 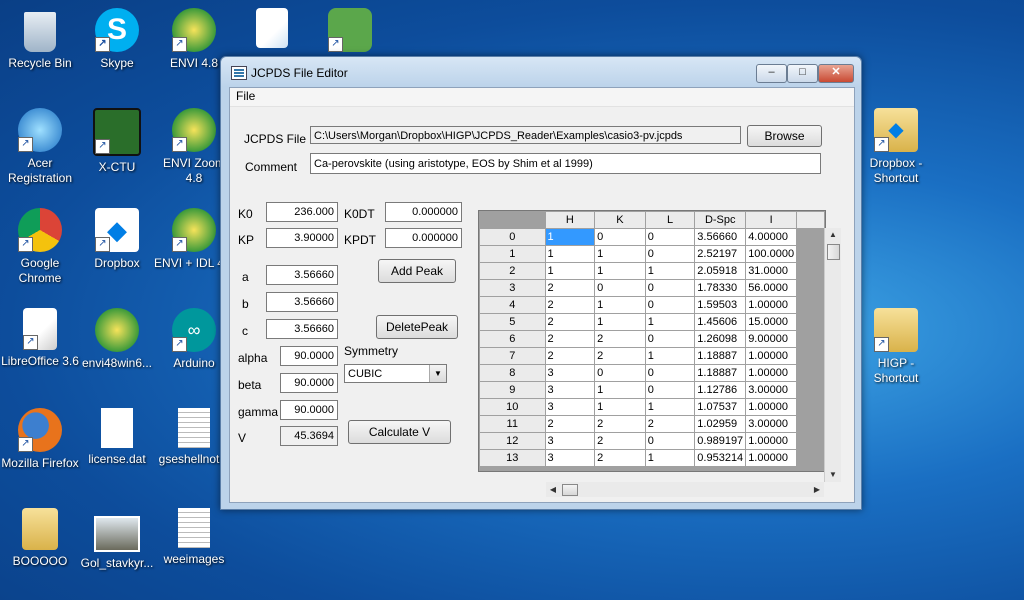 I want to click on desktop-icon-libreoffice: ↗ LibreOffice 3.6, so click(x=40, y=338).